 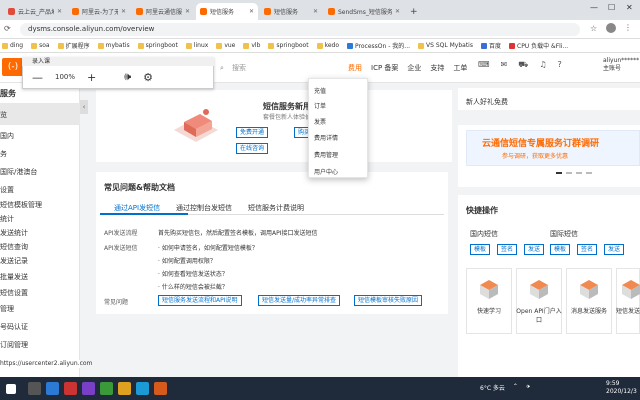 What do you see at coordinates (13, 67) in the screenshot?
I see `aliyun-logo: (-)` at bounding box center [13, 67].